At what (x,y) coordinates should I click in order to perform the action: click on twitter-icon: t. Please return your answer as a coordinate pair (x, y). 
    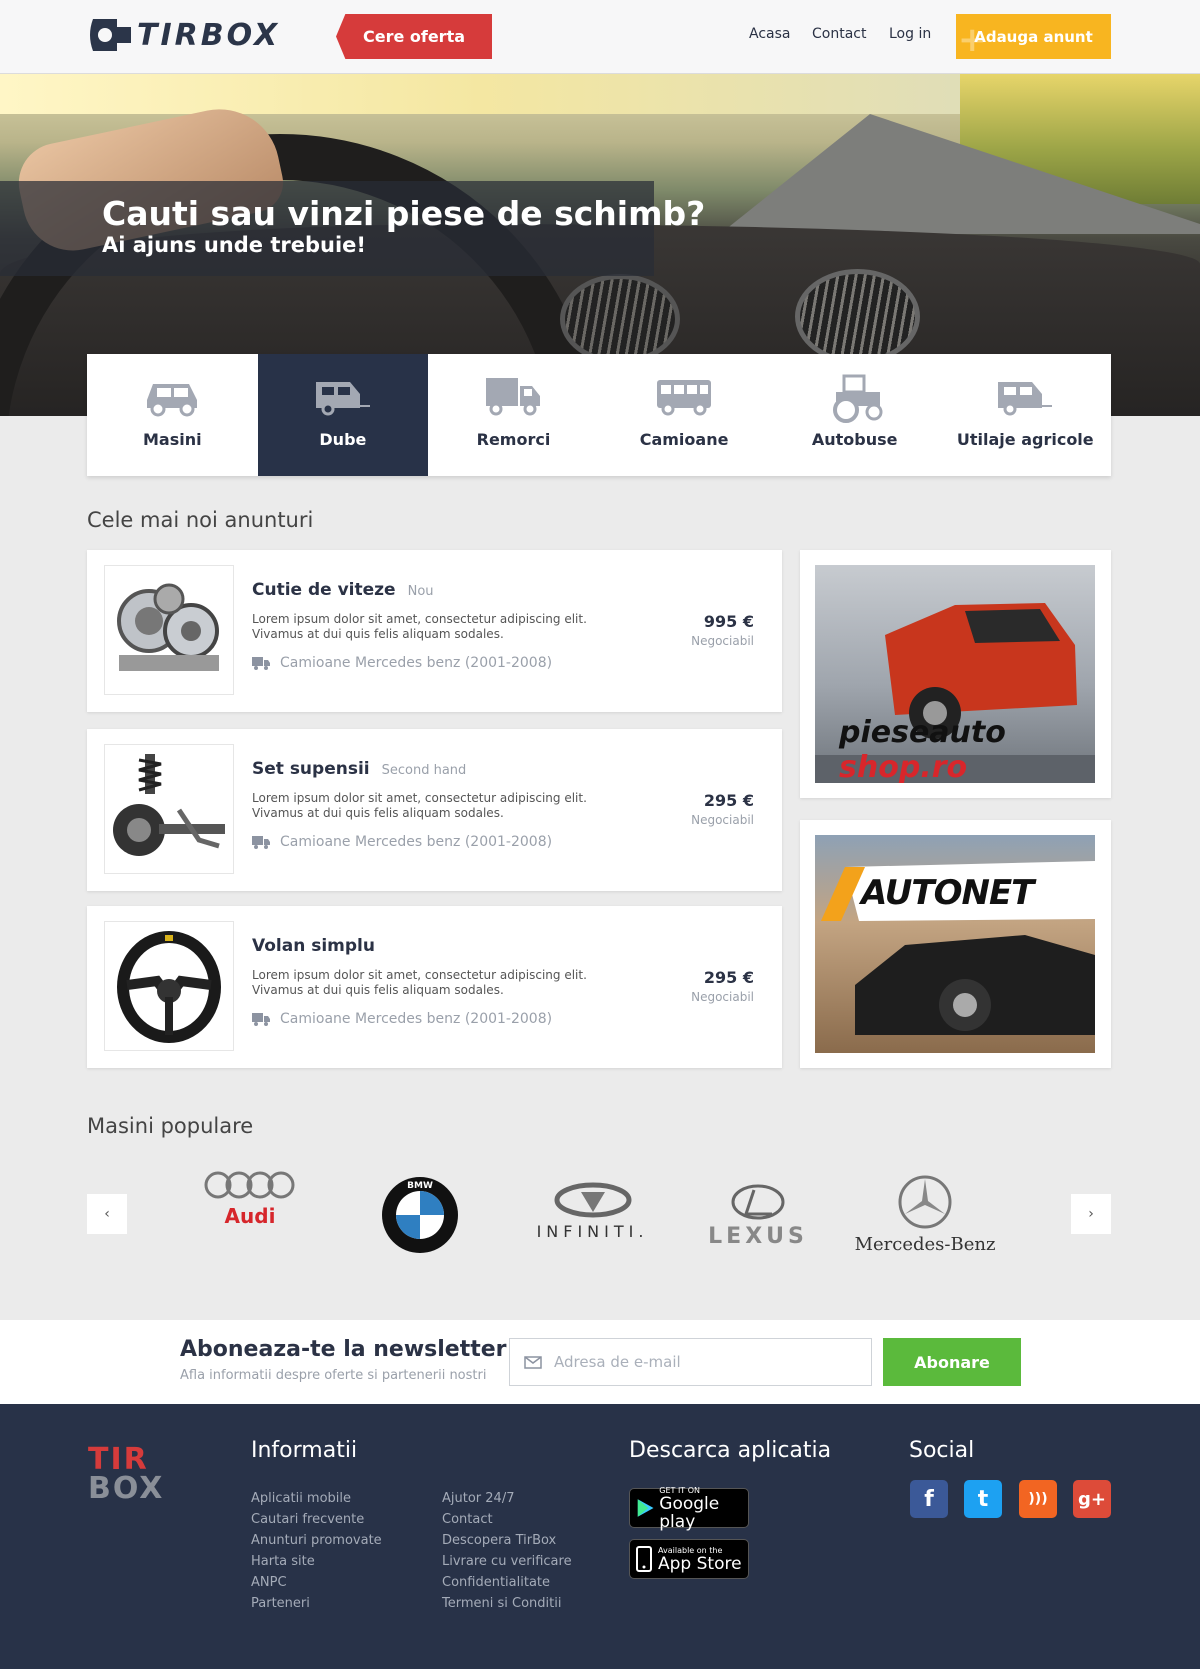
    Looking at the image, I should click on (983, 1499).